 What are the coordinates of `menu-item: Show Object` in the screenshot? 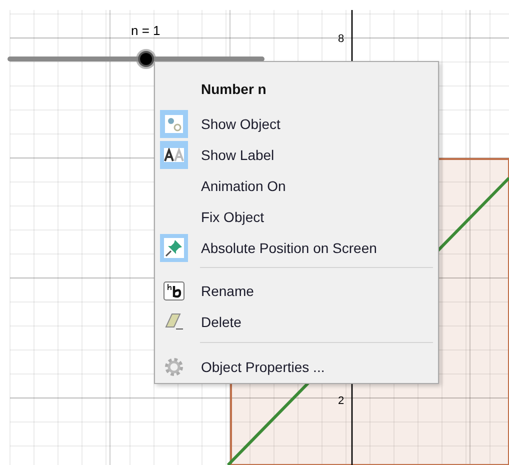 It's located at (296, 123).